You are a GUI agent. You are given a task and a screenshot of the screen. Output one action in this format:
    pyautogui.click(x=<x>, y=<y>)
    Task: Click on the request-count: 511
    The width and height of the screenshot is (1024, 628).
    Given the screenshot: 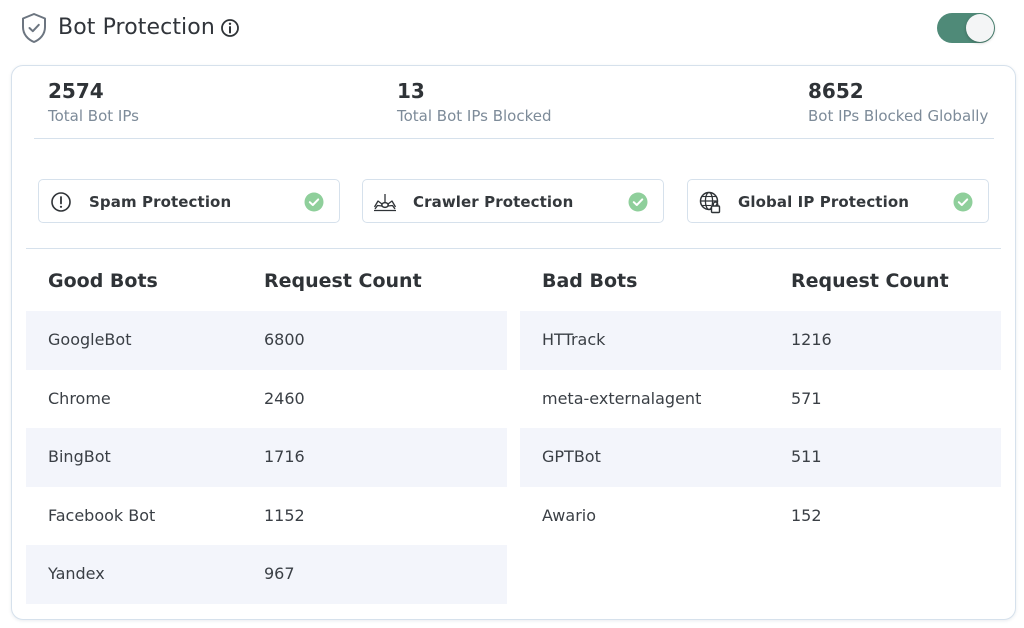 What is the action you would take?
    pyautogui.click(x=806, y=457)
    